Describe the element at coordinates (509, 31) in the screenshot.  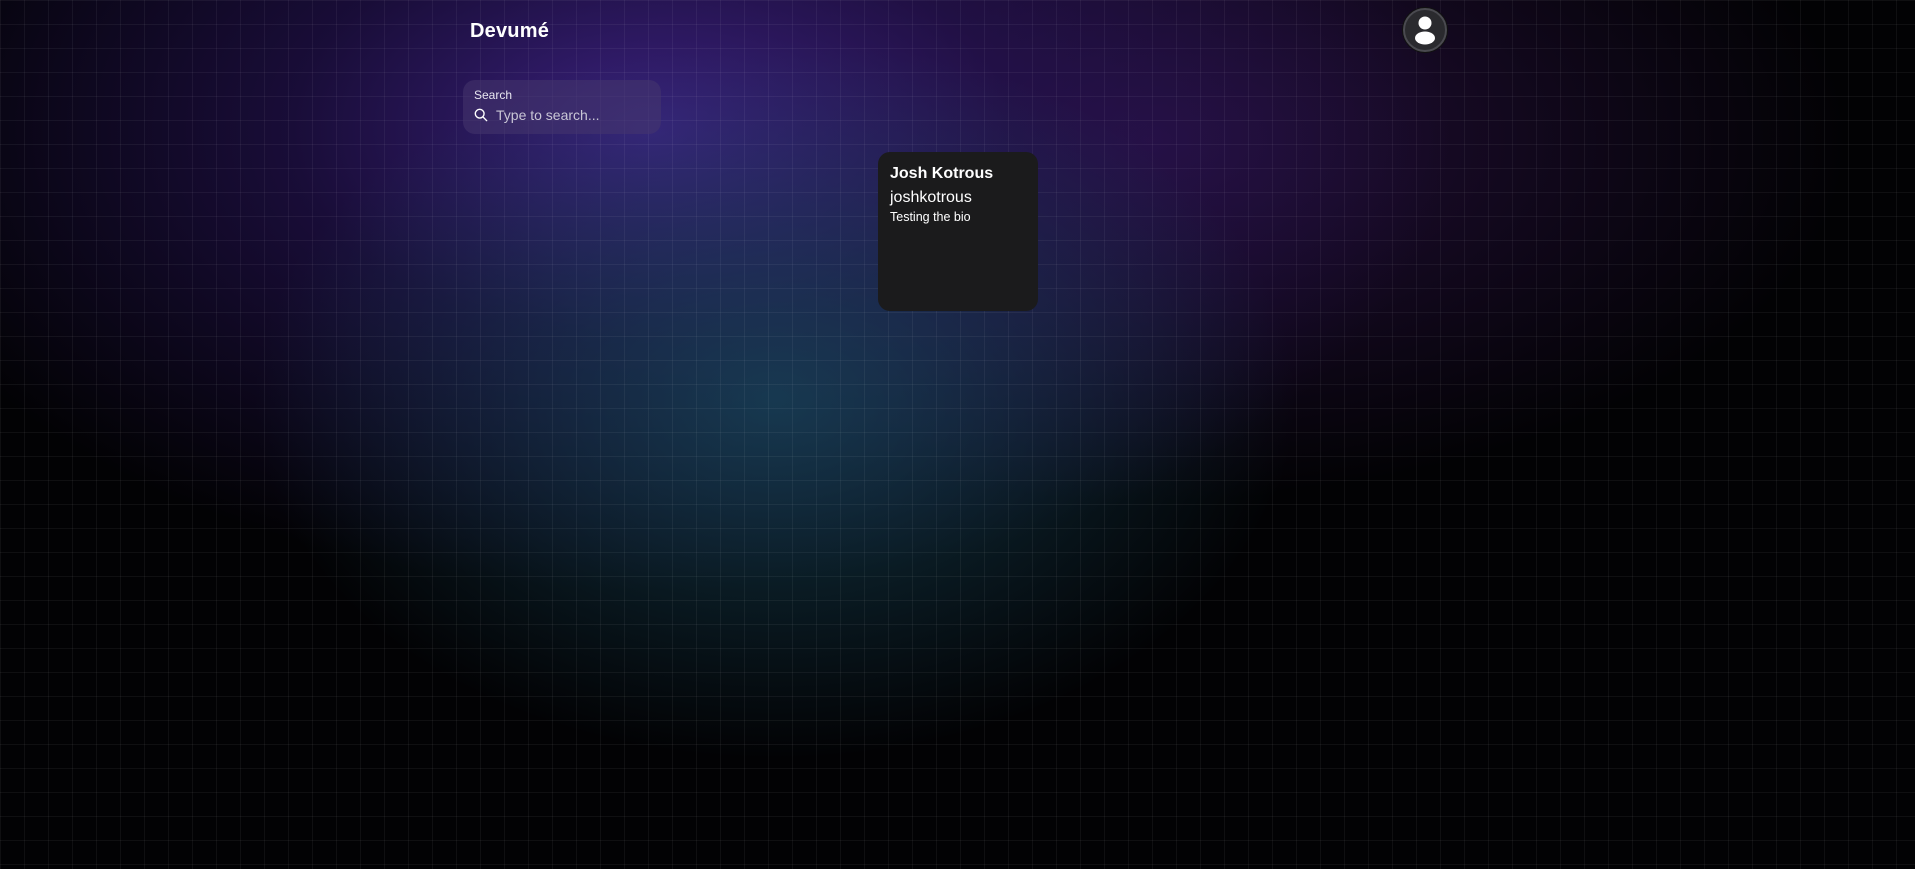
I see `brand-logo: Devumé` at that location.